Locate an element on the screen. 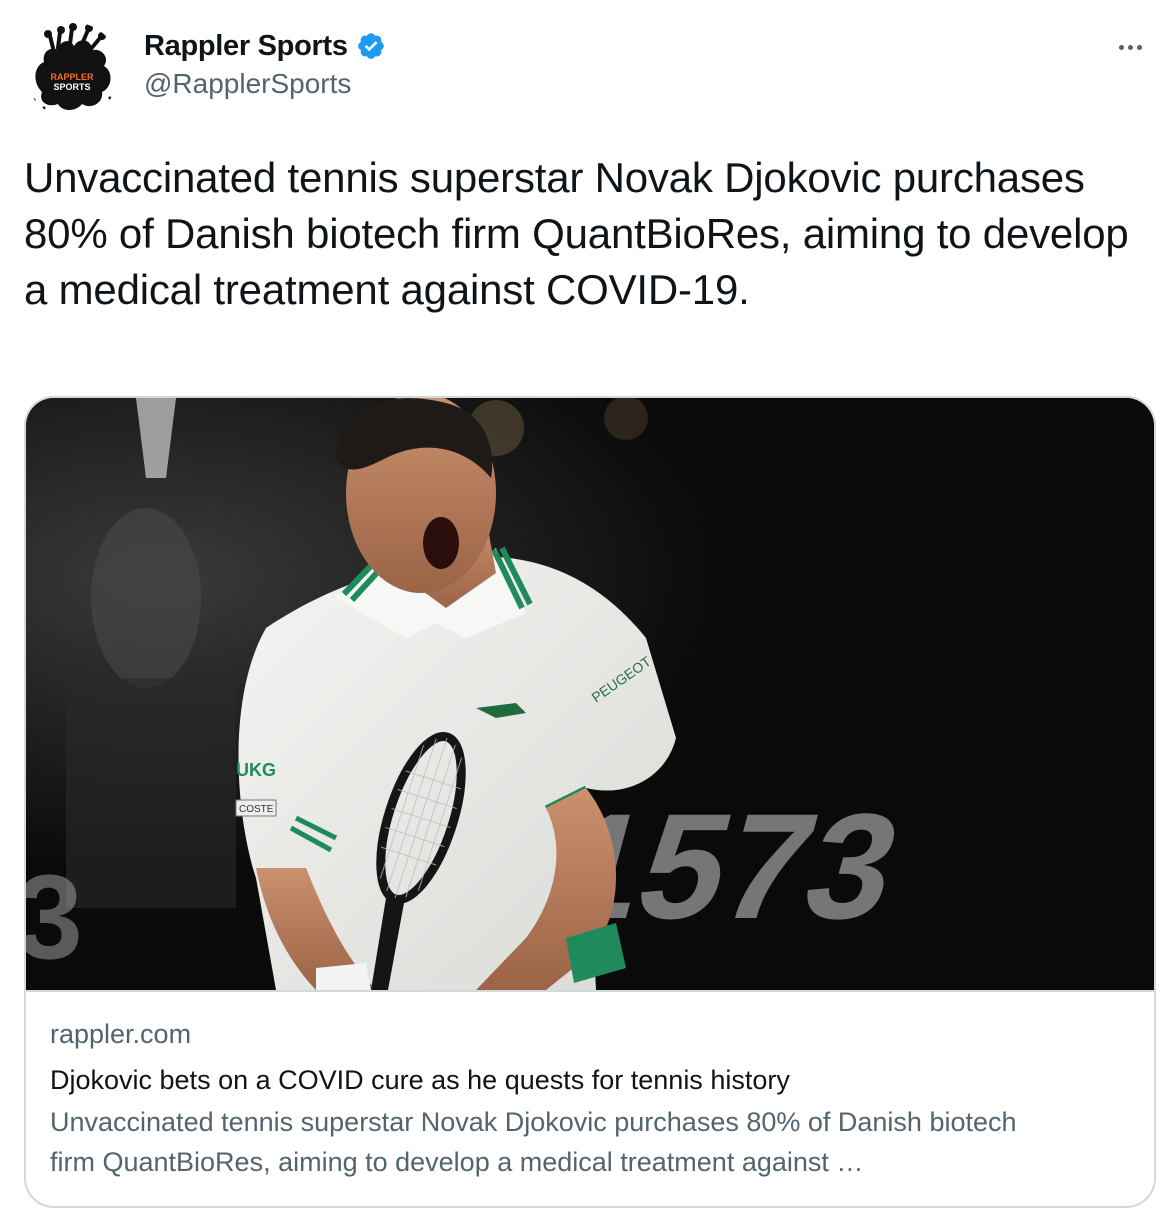 The width and height of the screenshot is (1174, 1228). sleeve-text: UKG is located at coordinates (256, 770).